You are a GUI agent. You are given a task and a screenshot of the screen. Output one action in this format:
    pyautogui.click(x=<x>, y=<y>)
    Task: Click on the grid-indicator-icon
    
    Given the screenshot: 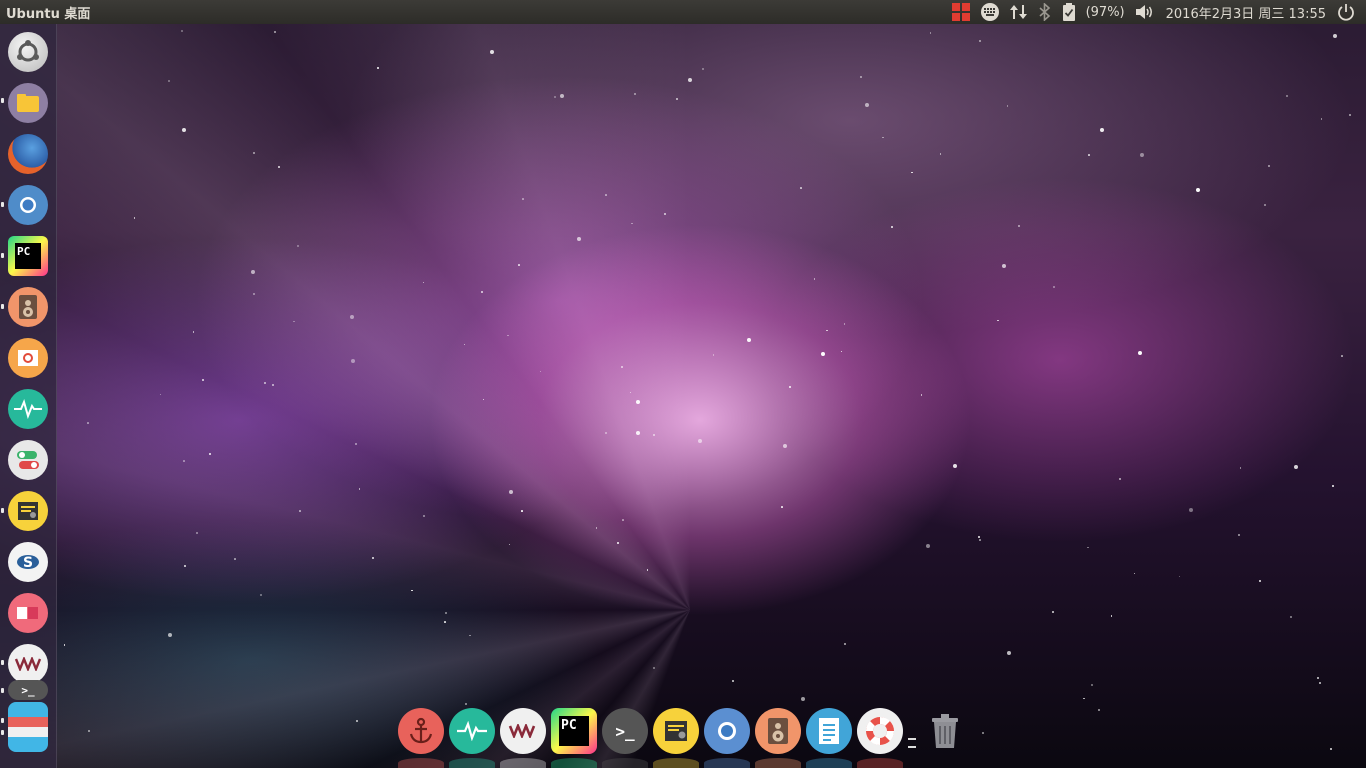 What is the action you would take?
    pyautogui.click(x=961, y=12)
    